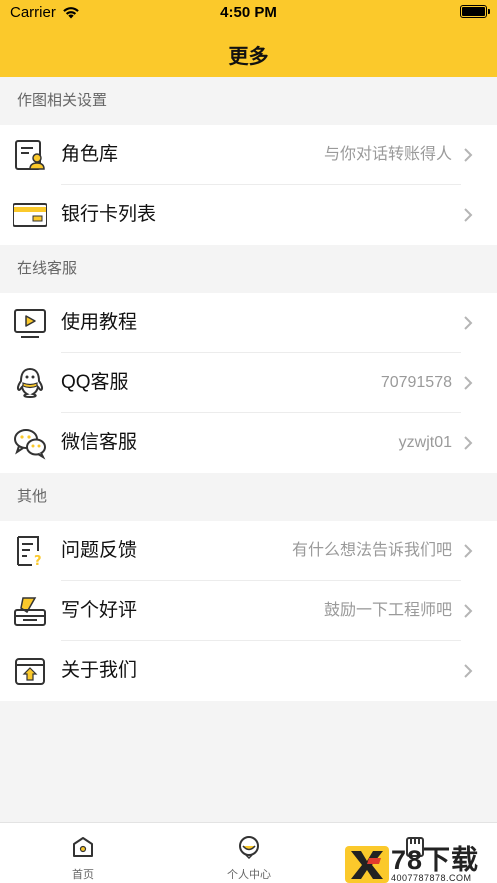 This screenshot has height=883, width=497. I want to click on row-wechat-support: 微信客服 yzwjt01, so click(248, 443).